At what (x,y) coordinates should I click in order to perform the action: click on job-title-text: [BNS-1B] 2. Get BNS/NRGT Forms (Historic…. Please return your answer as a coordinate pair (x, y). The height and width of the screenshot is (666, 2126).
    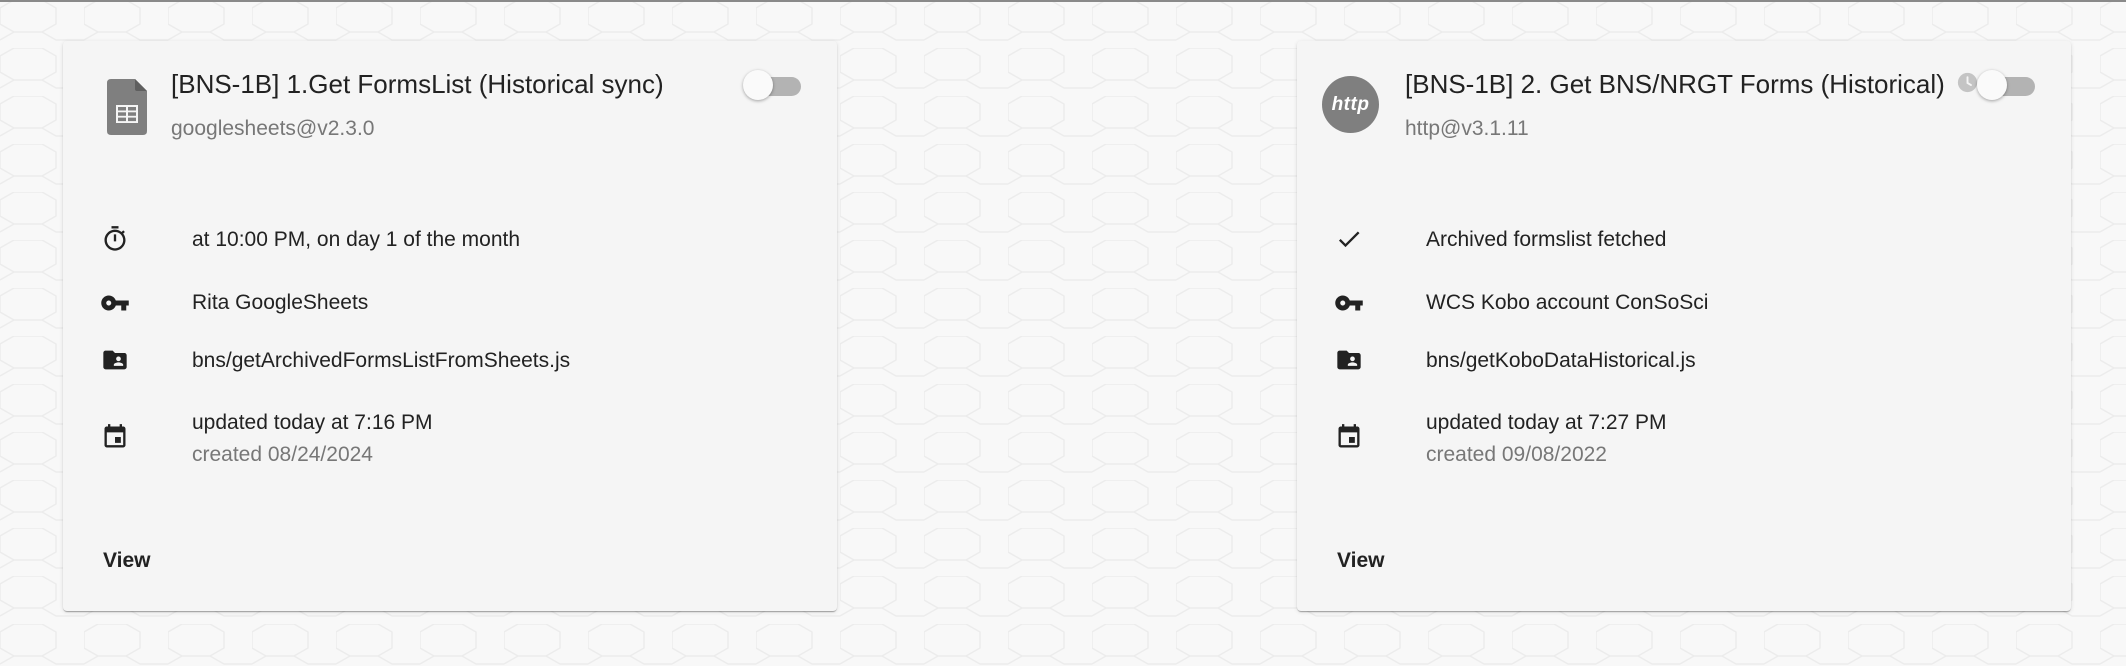
    Looking at the image, I should click on (1675, 84).